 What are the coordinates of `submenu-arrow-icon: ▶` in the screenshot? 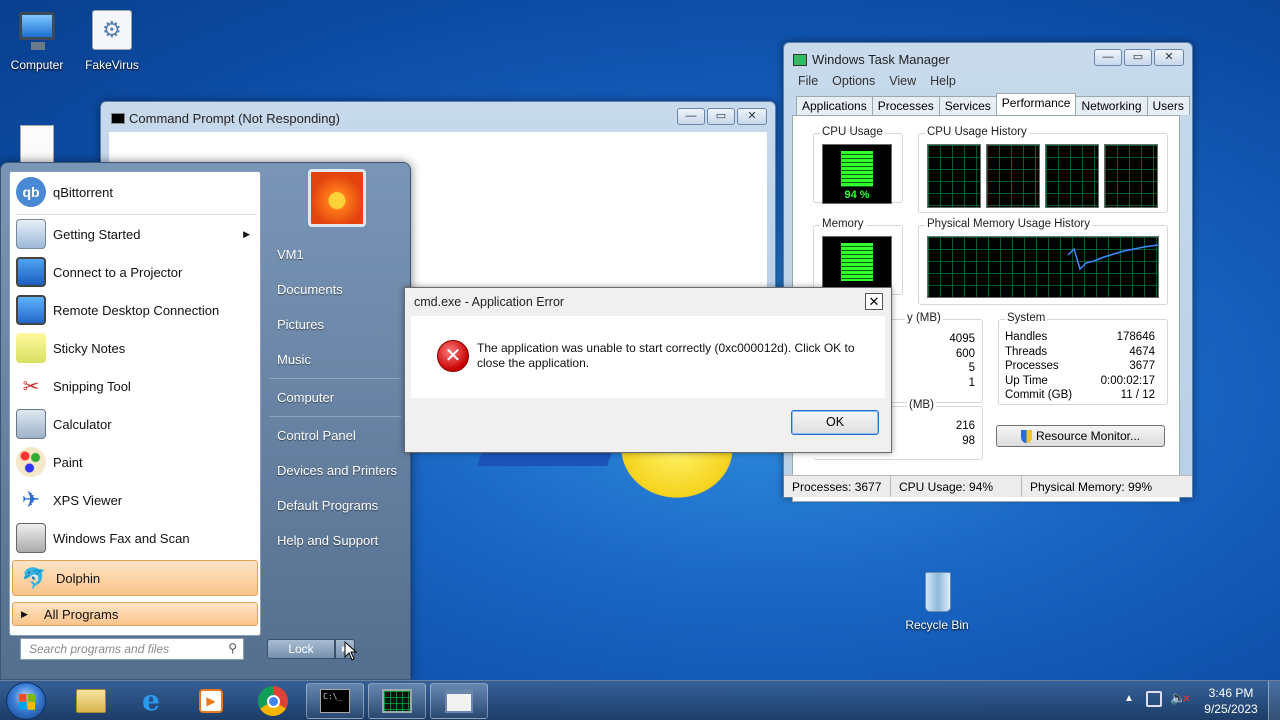 It's located at (246, 233).